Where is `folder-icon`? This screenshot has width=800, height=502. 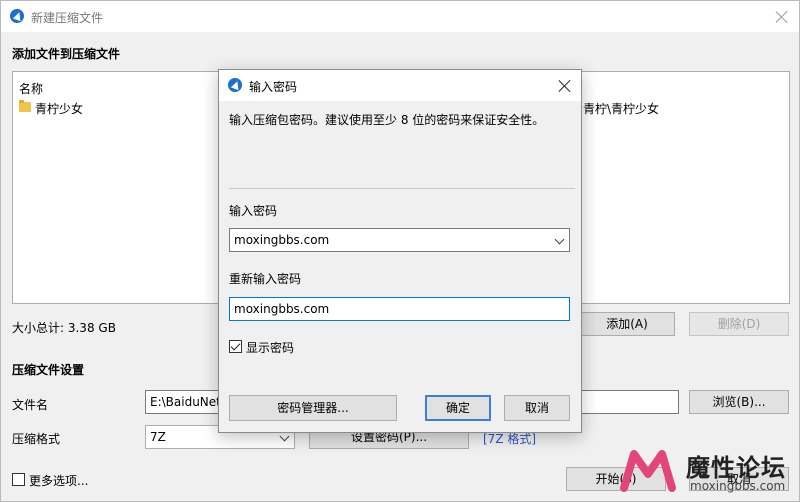
folder-icon is located at coordinates (25, 106).